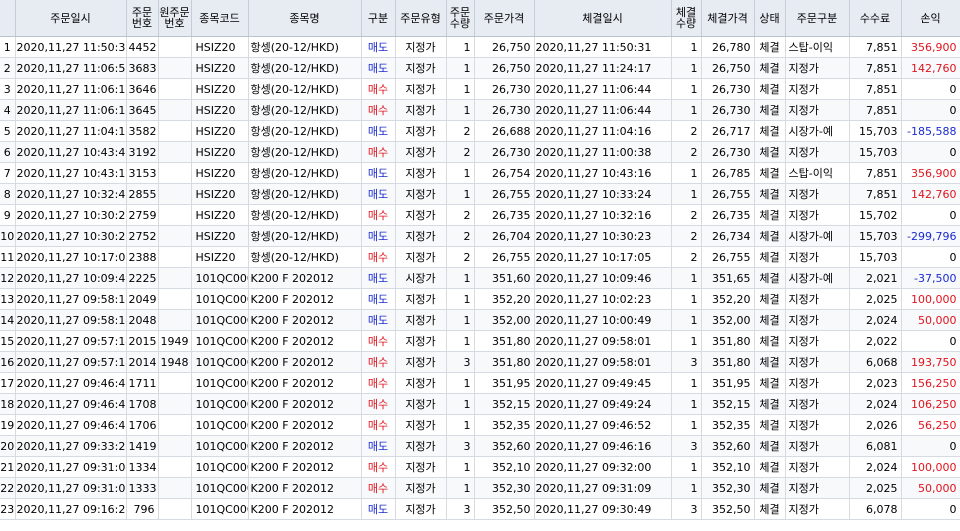 This screenshot has width=960, height=531. I want to click on header-status: 상태, so click(770, 18).